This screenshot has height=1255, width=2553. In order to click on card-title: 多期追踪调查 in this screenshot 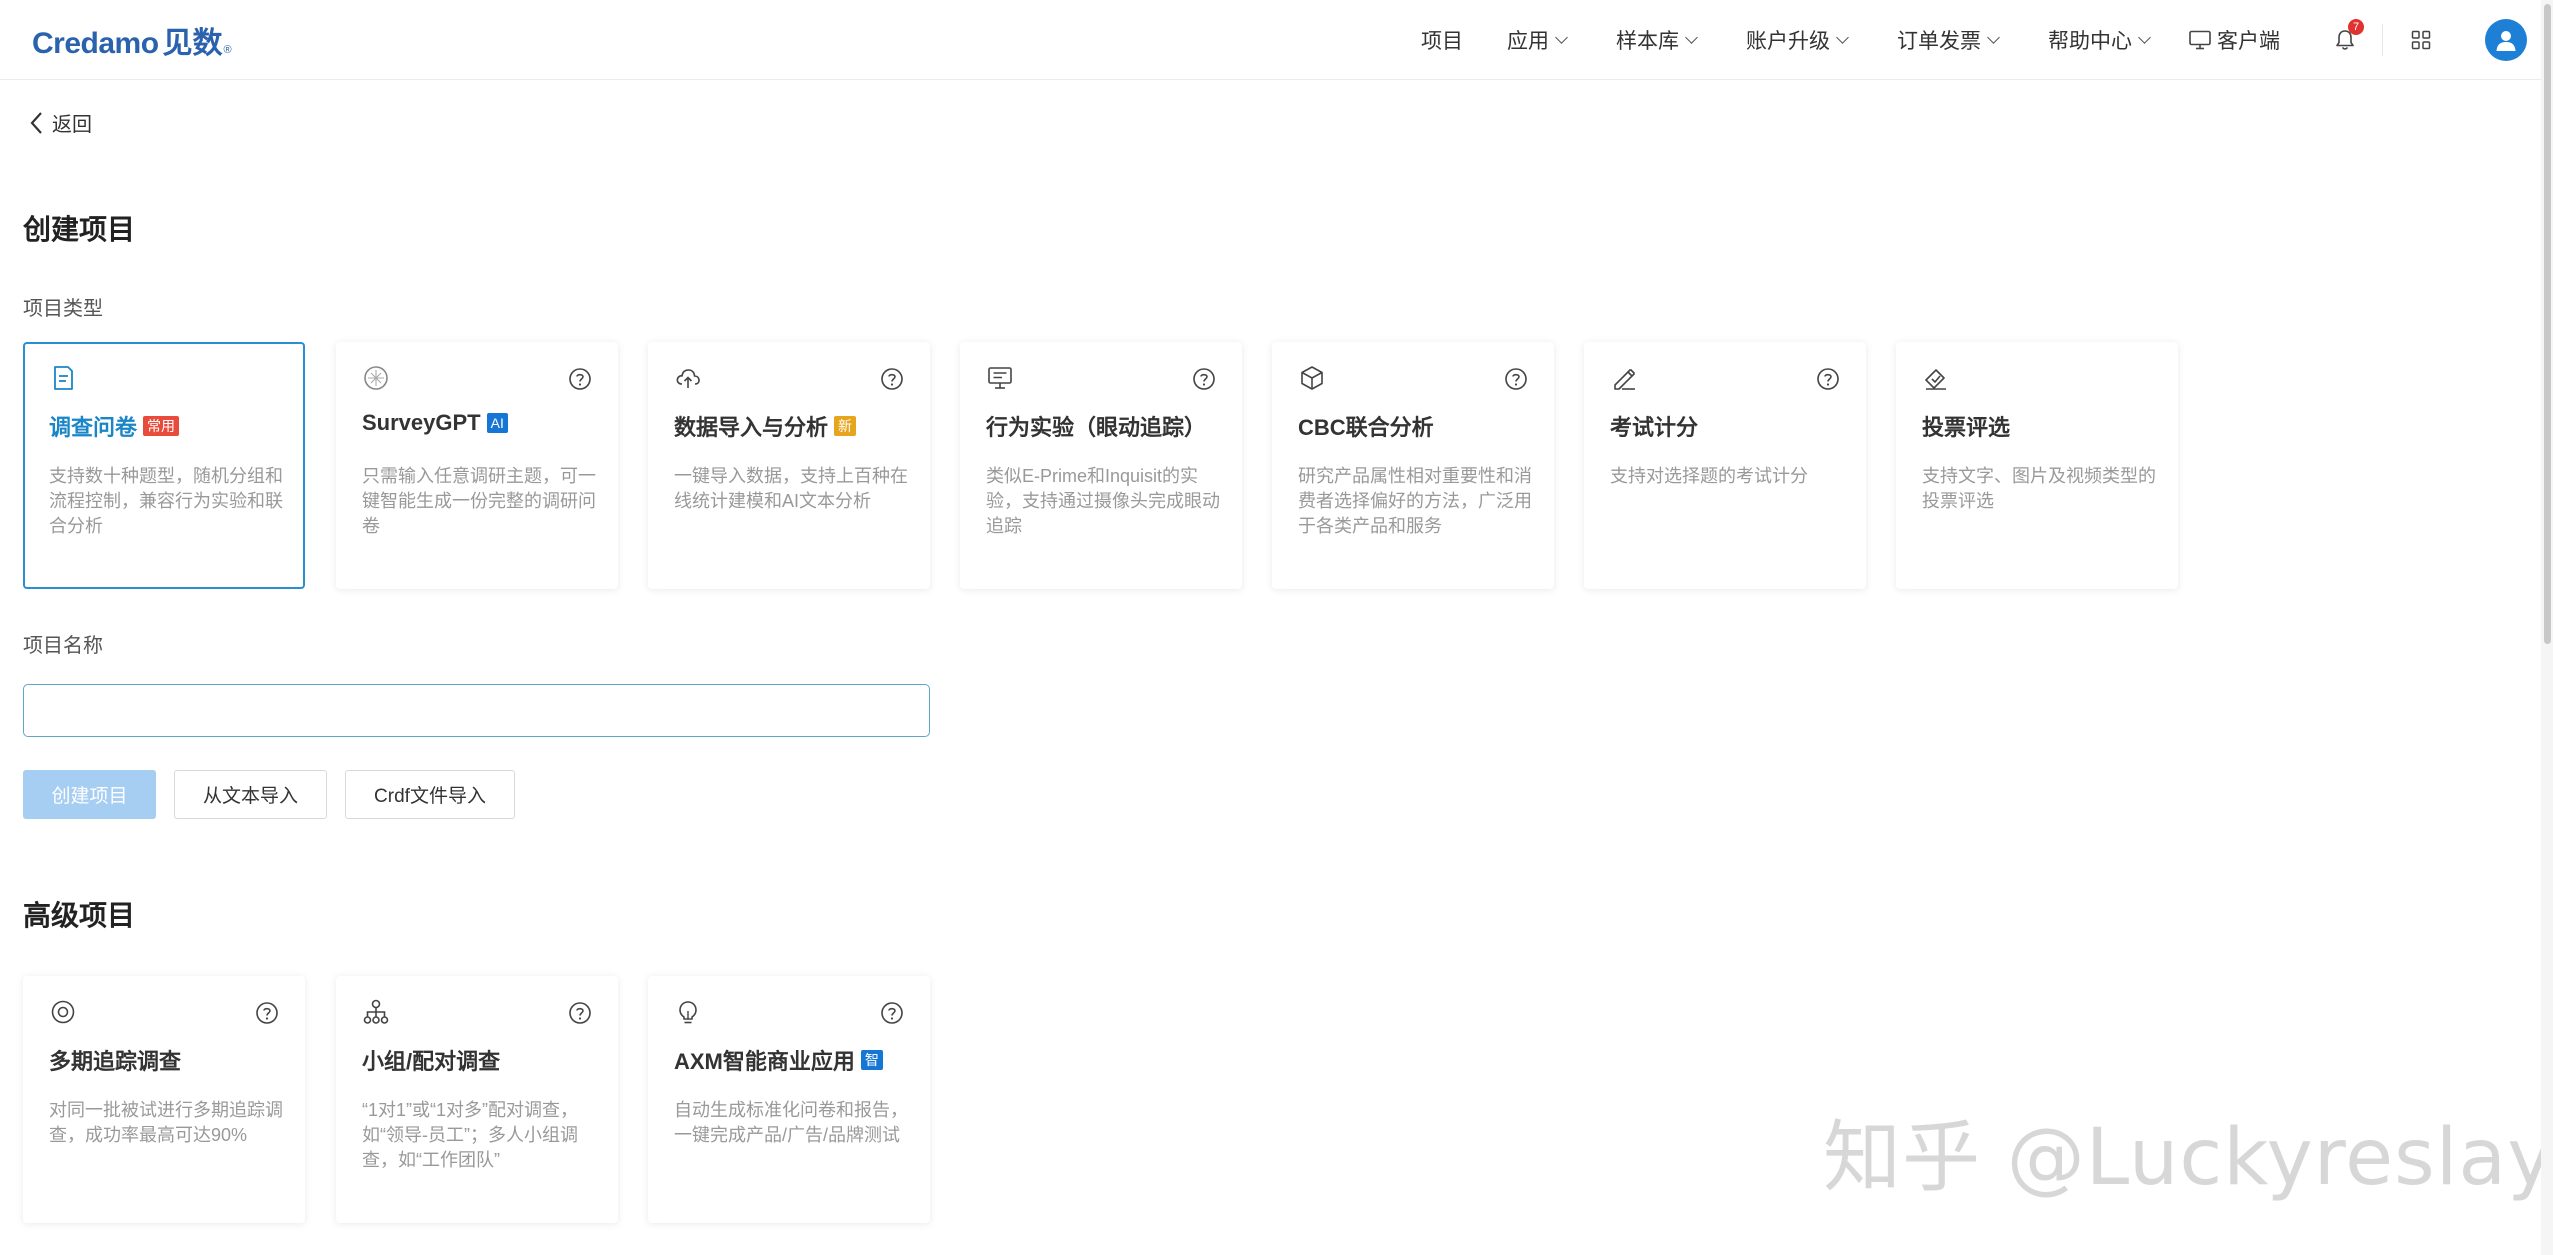, I will do `click(115, 1060)`.